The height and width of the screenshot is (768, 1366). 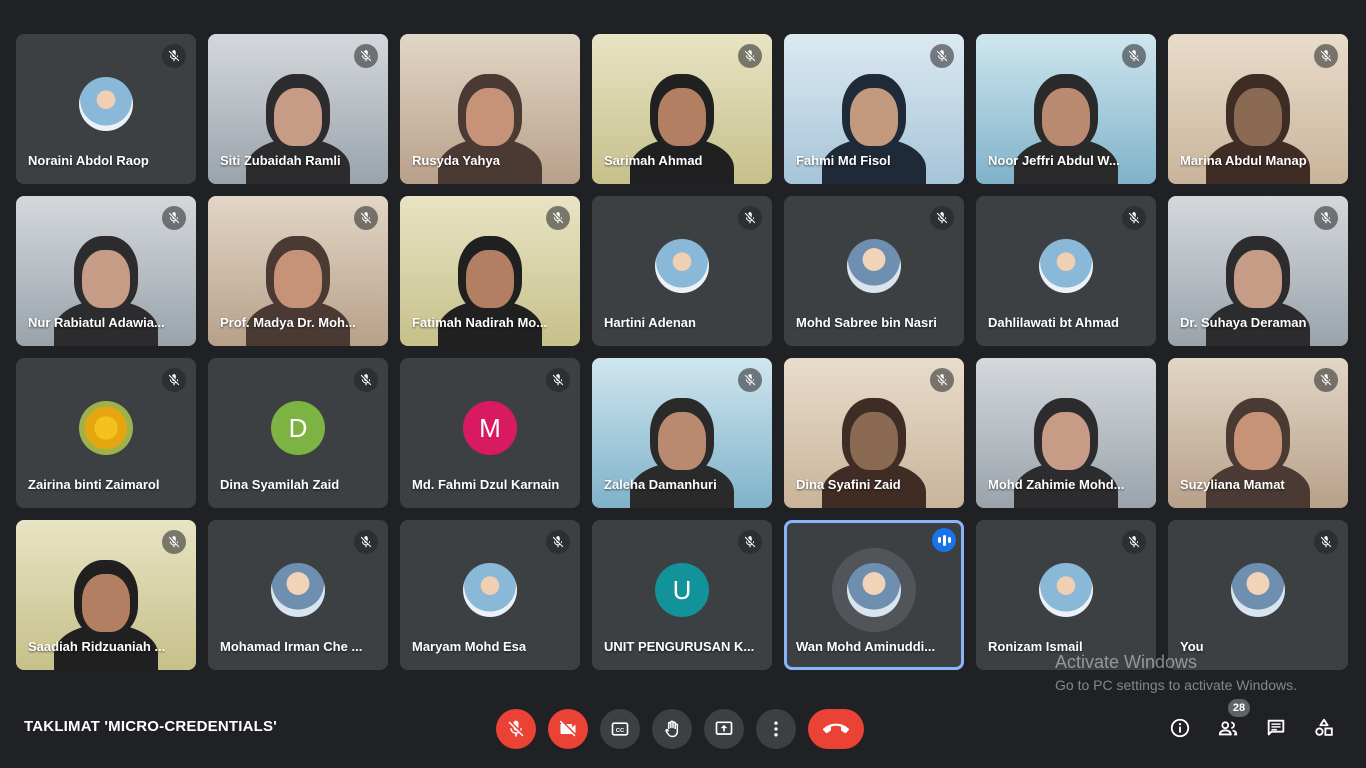 I want to click on present-screen-icon, so click(x=724, y=728).